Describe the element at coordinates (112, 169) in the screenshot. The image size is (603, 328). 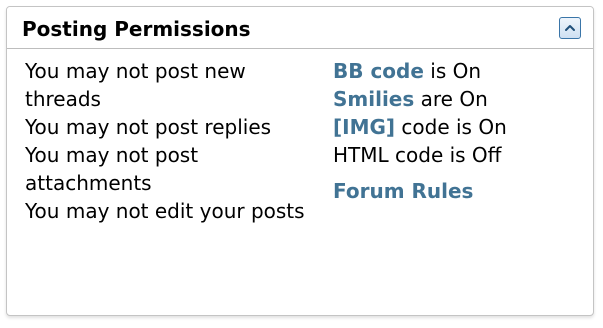
I see `permission-attachments: You may not post attachments` at that location.